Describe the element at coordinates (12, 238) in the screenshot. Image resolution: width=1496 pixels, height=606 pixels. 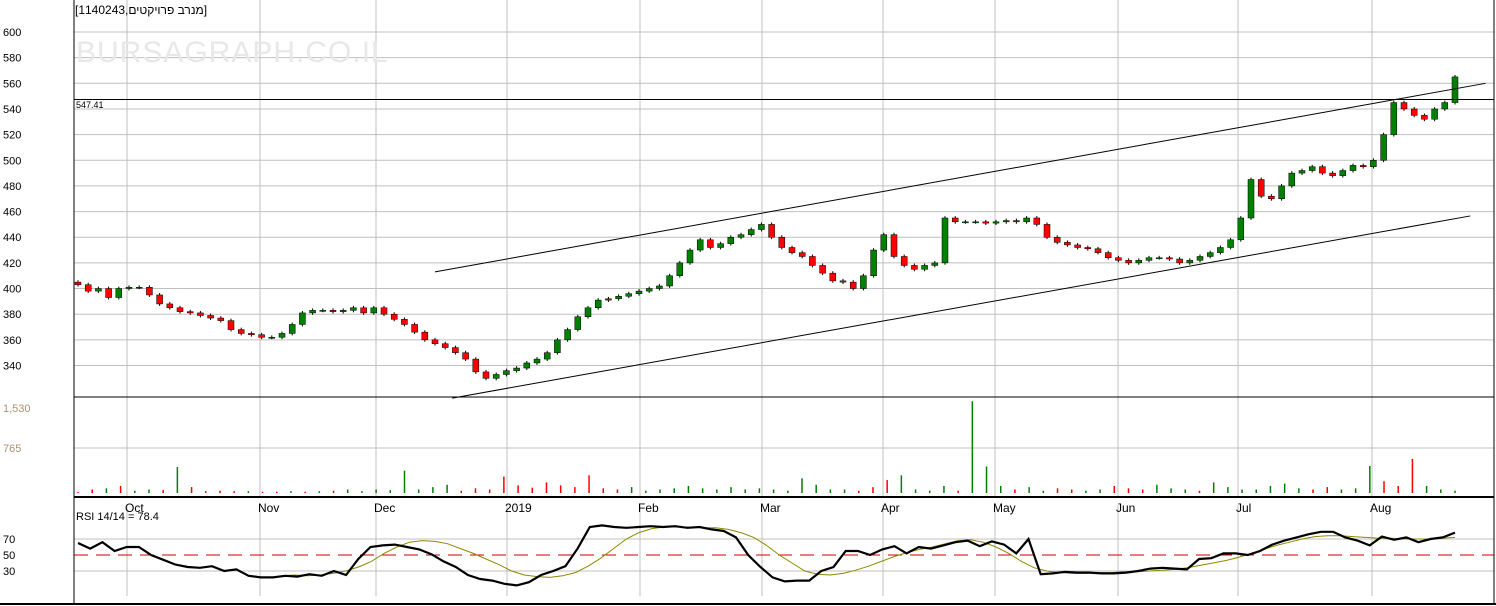
I see `price-tick-label: 440` at that location.